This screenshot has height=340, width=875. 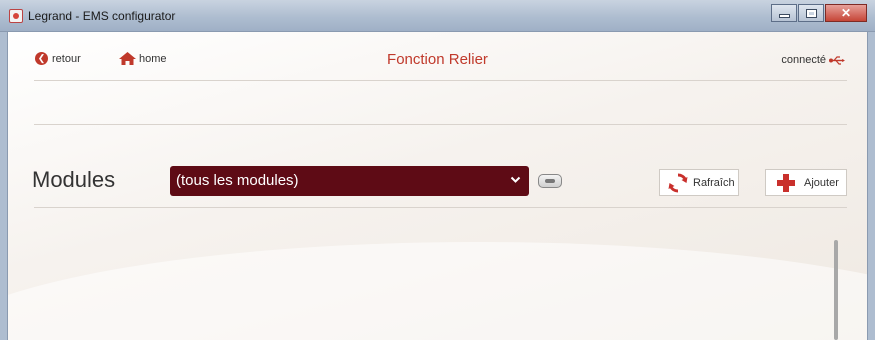 What do you see at coordinates (678, 182) in the screenshot?
I see `refresh-icon` at bounding box center [678, 182].